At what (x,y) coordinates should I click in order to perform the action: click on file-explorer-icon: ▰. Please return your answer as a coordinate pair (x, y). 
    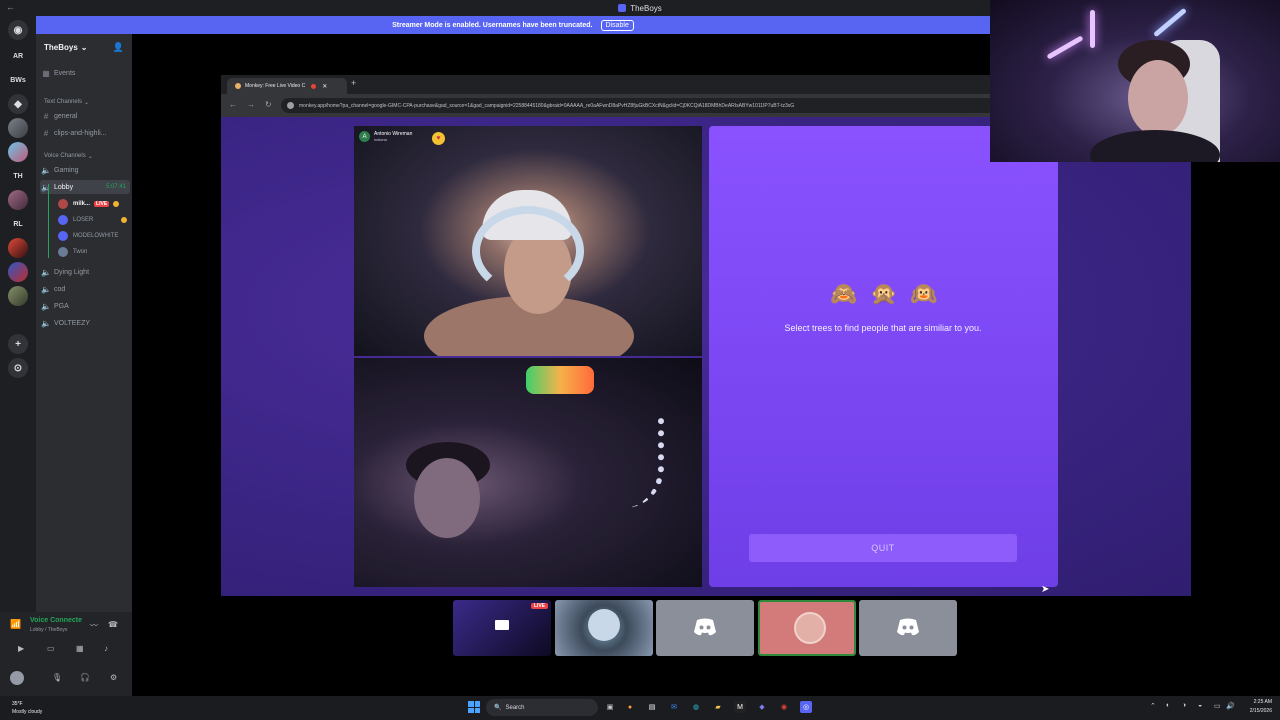
    Looking at the image, I should click on (718, 707).